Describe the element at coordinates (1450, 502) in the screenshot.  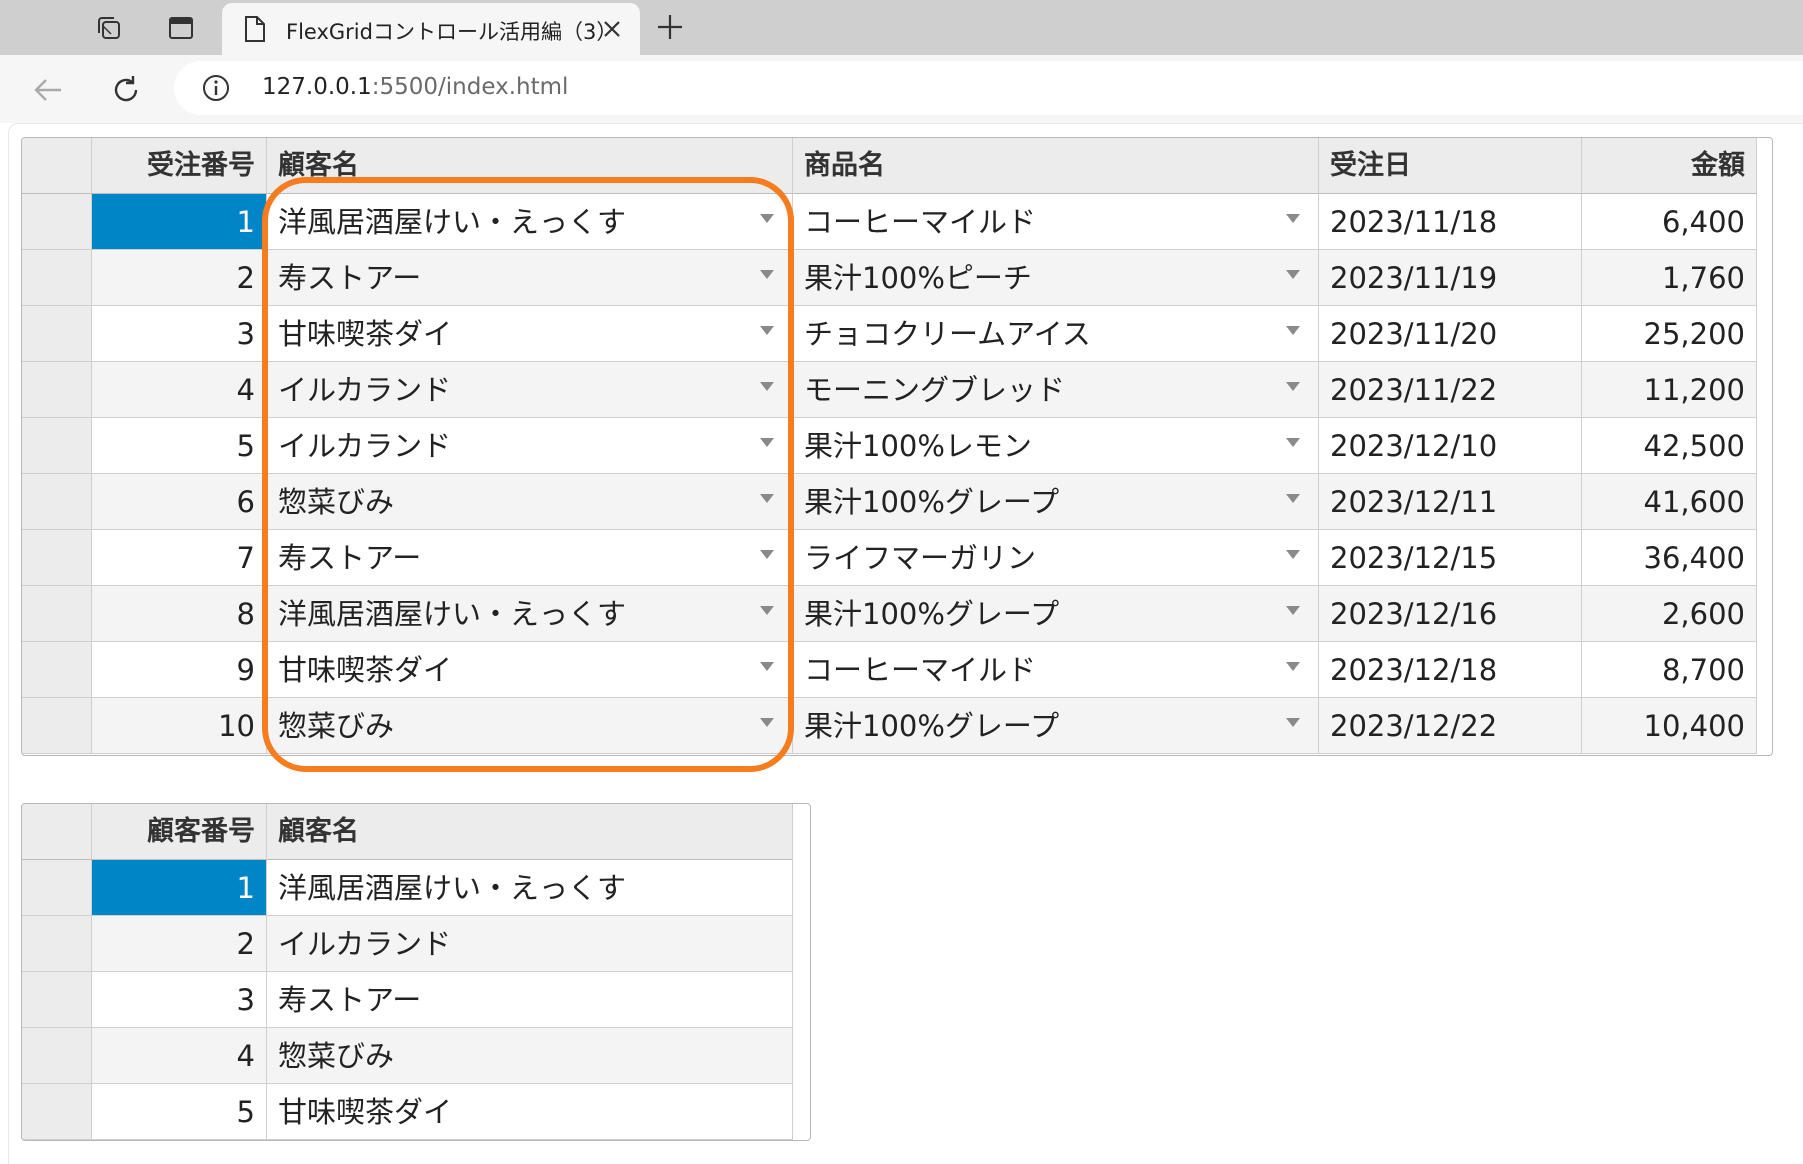
I see `order-date-cell: 2023/12/11` at that location.